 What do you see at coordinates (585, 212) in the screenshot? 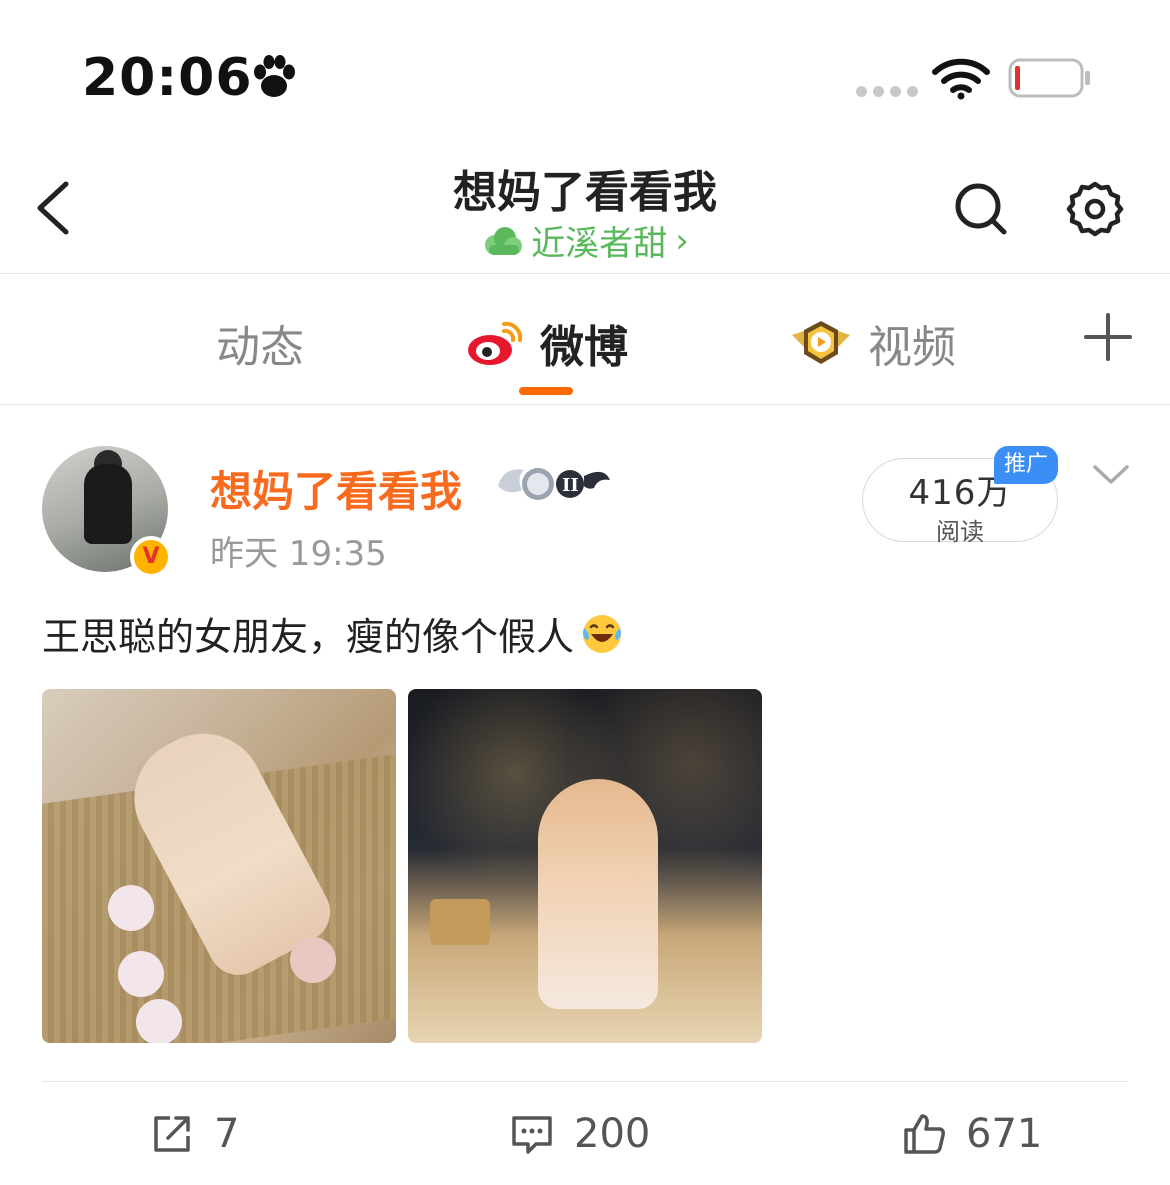
I see `nav-header: 想妈了看看我 近溪者甜 ›` at bounding box center [585, 212].